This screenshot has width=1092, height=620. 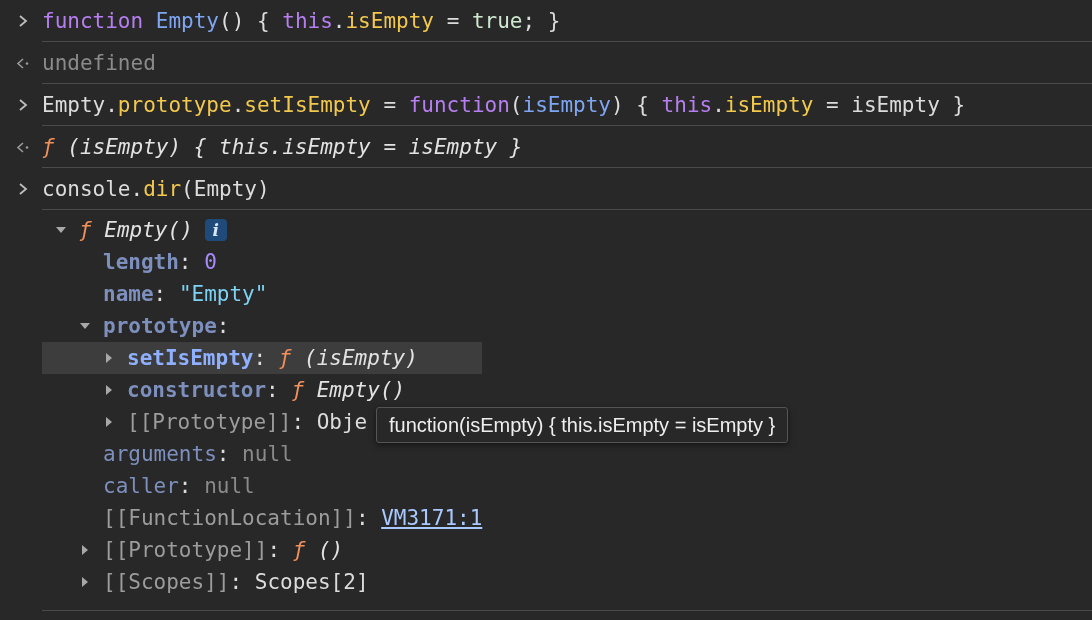 I want to click on tooltip: function(isEmpty) { this.isEmpty = isEmpty }, so click(x=582, y=425).